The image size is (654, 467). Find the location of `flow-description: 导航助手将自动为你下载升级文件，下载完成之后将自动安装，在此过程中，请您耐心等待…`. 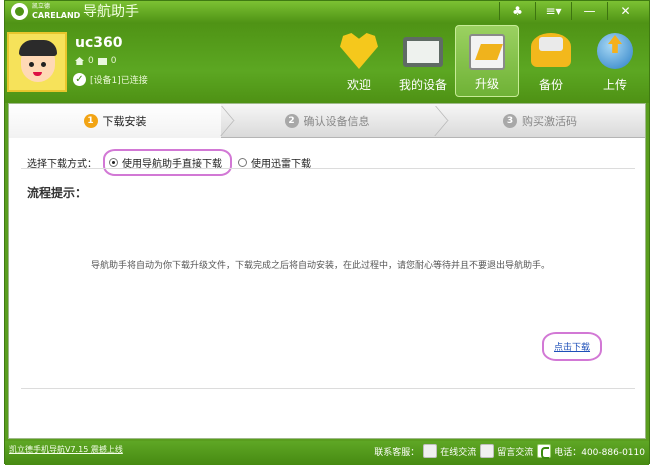

flow-description: 导航助手将自动为你下载升级文件，下载完成之后将自动安装，在此过程中，请您耐心等待… is located at coordinates (321, 266).